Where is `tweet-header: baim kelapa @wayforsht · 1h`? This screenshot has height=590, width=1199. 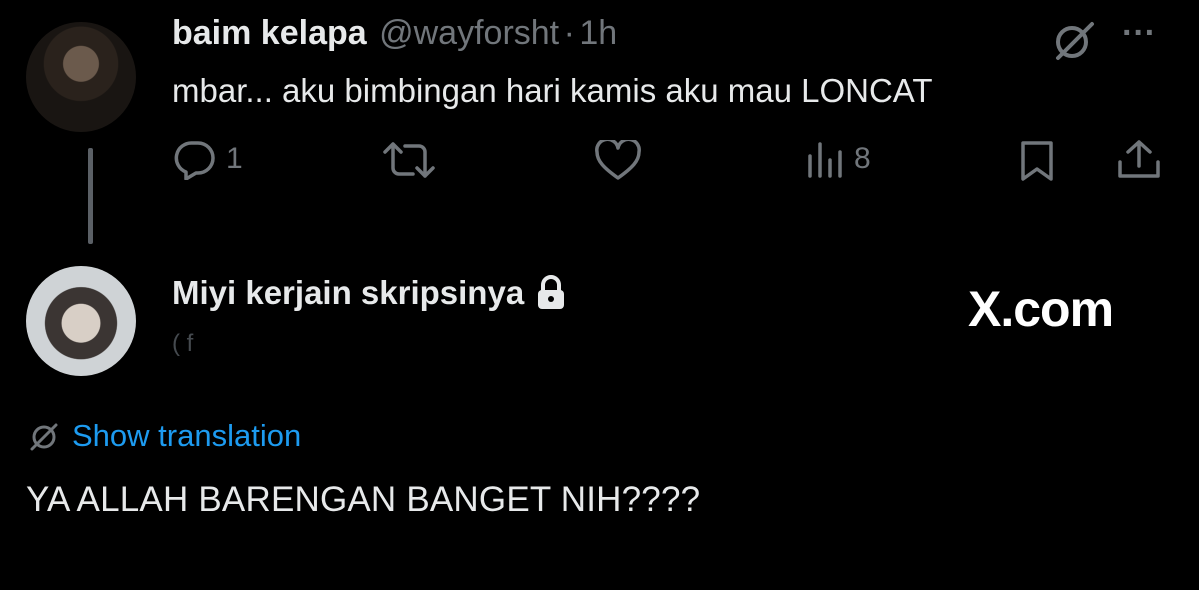 tweet-header: baim kelapa @wayforsht · 1h is located at coordinates (394, 33).